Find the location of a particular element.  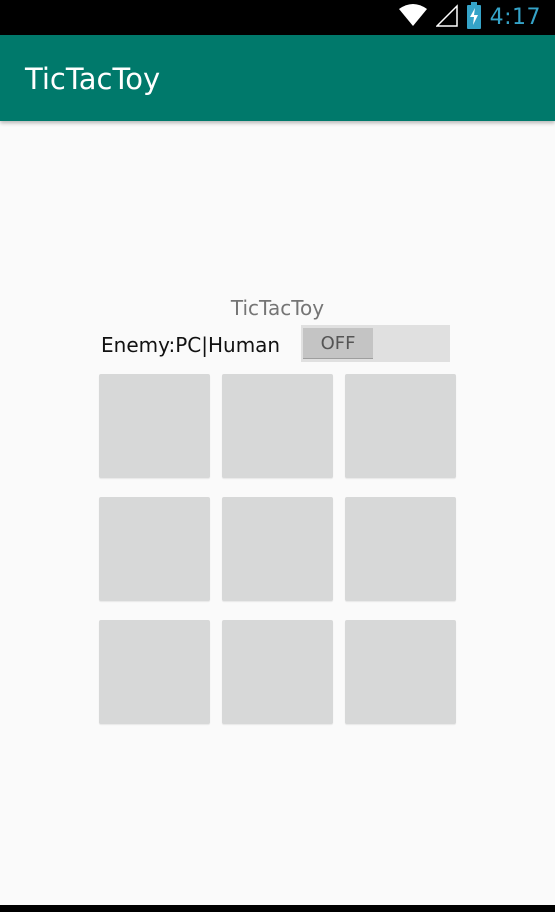

board-cell-r1-c3 is located at coordinates (400, 426).